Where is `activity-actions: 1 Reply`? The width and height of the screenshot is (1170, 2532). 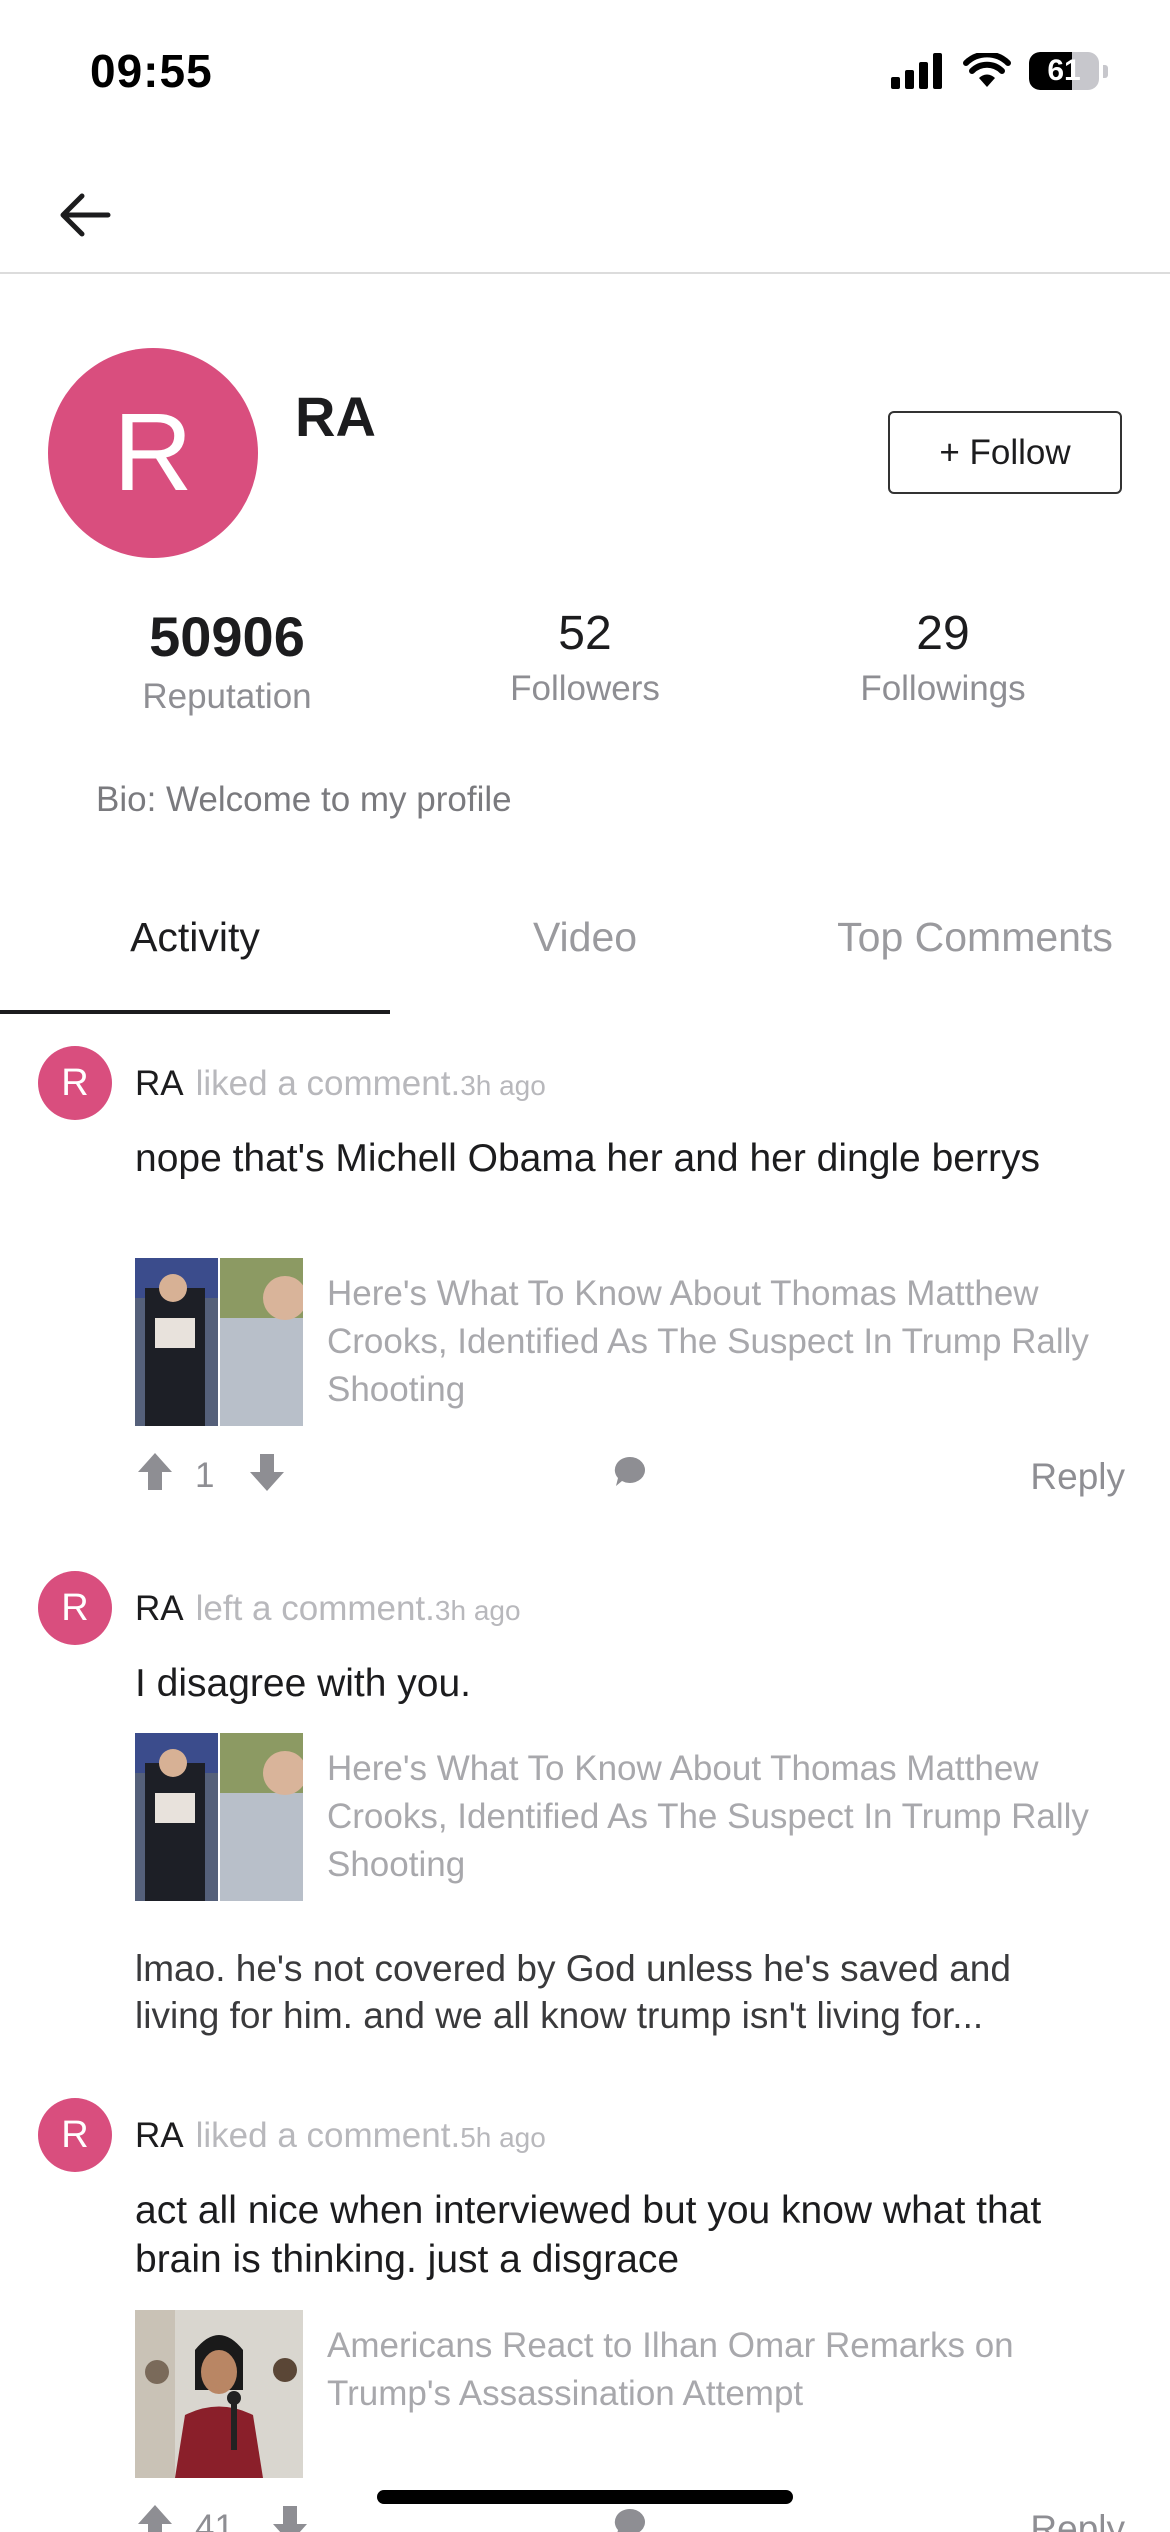 activity-actions: 1 Reply is located at coordinates (630, 1480).